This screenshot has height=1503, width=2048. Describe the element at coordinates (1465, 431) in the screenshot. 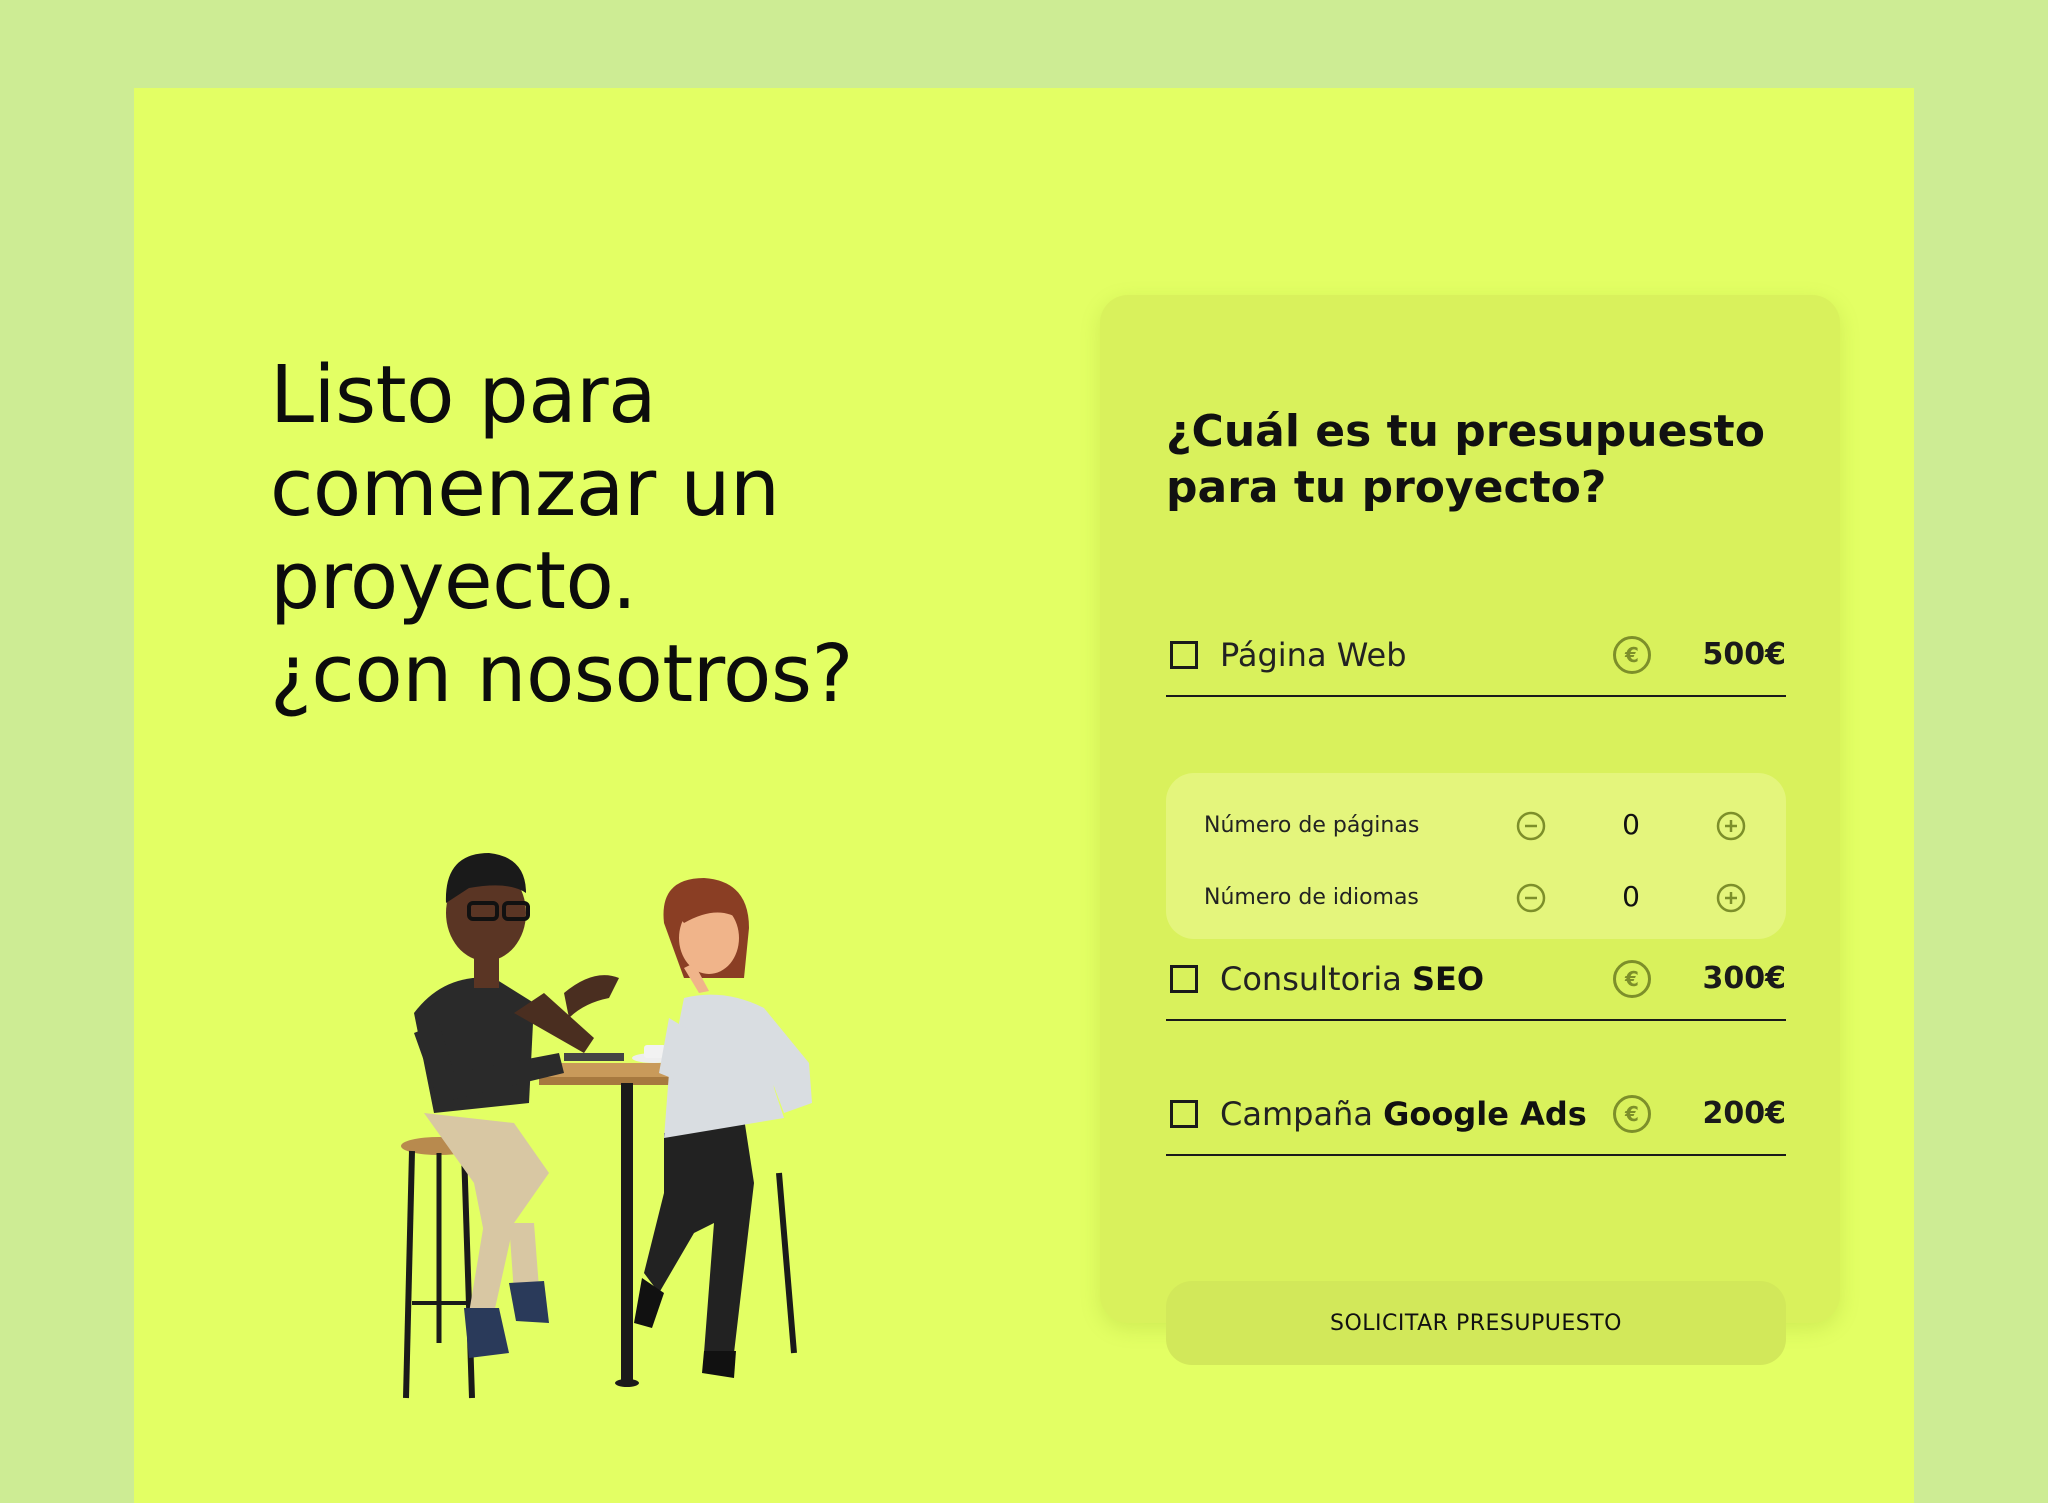

I see `card-title-line: ¿Cuál es tu presupuesto` at that location.